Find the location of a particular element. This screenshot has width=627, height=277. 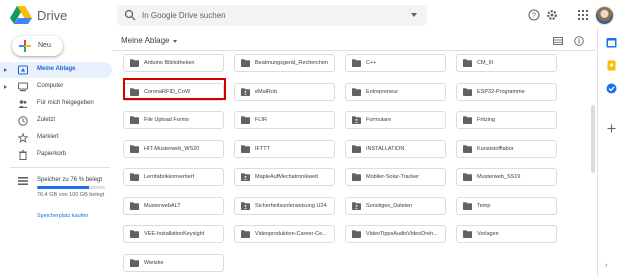

folder-item: Beatmungsgerät_Recherchen is located at coordinates (284, 63).